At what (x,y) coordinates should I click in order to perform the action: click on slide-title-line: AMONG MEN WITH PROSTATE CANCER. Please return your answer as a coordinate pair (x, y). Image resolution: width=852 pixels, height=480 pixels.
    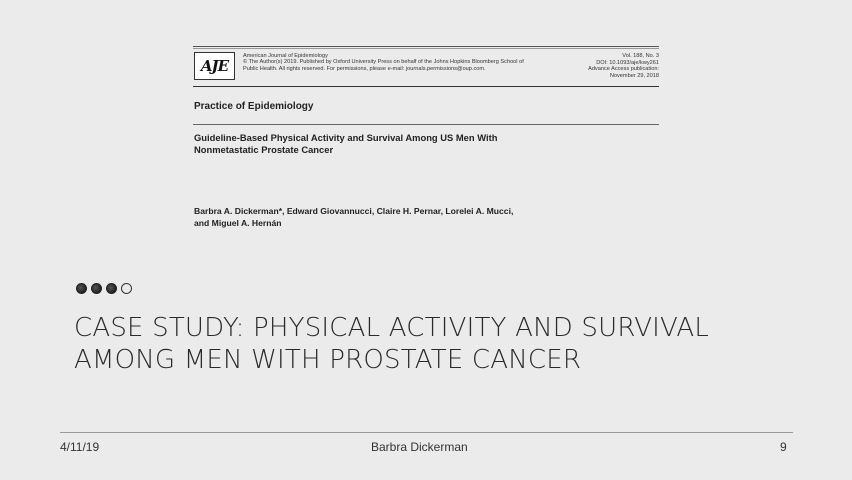
    Looking at the image, I should click on (328, 360).